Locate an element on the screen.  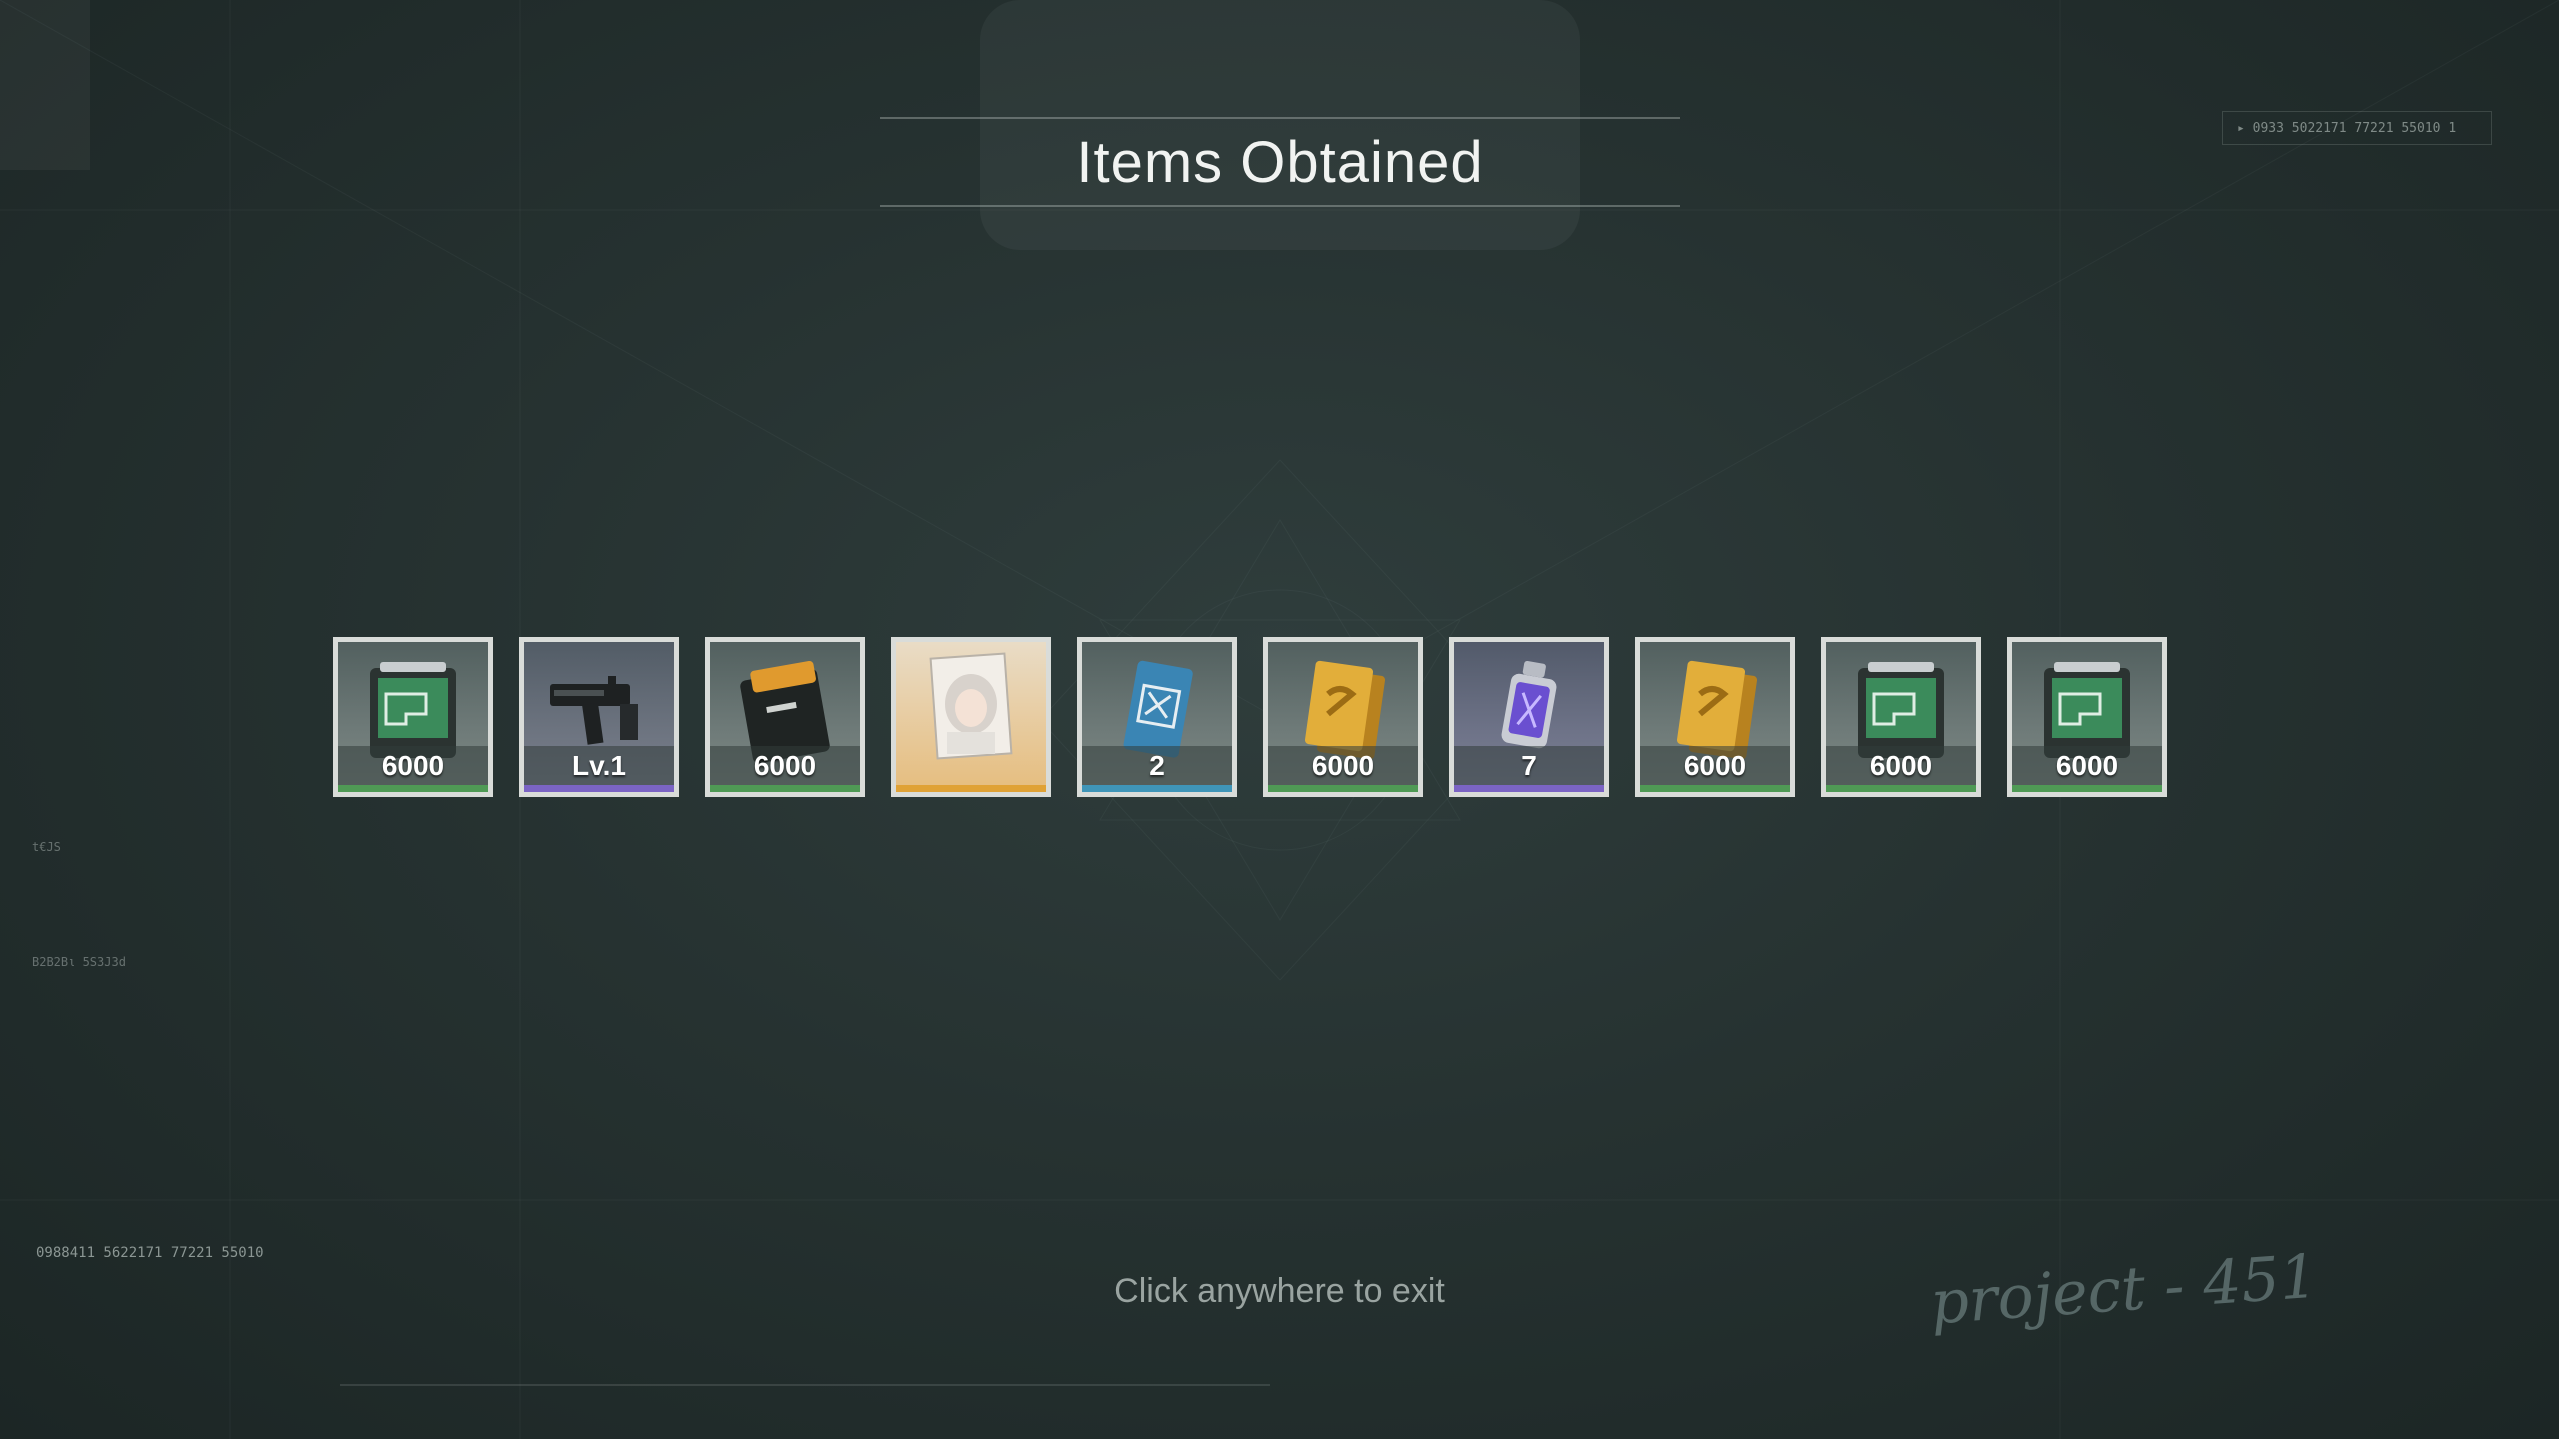
item-background is located at coordinates (971, 717).